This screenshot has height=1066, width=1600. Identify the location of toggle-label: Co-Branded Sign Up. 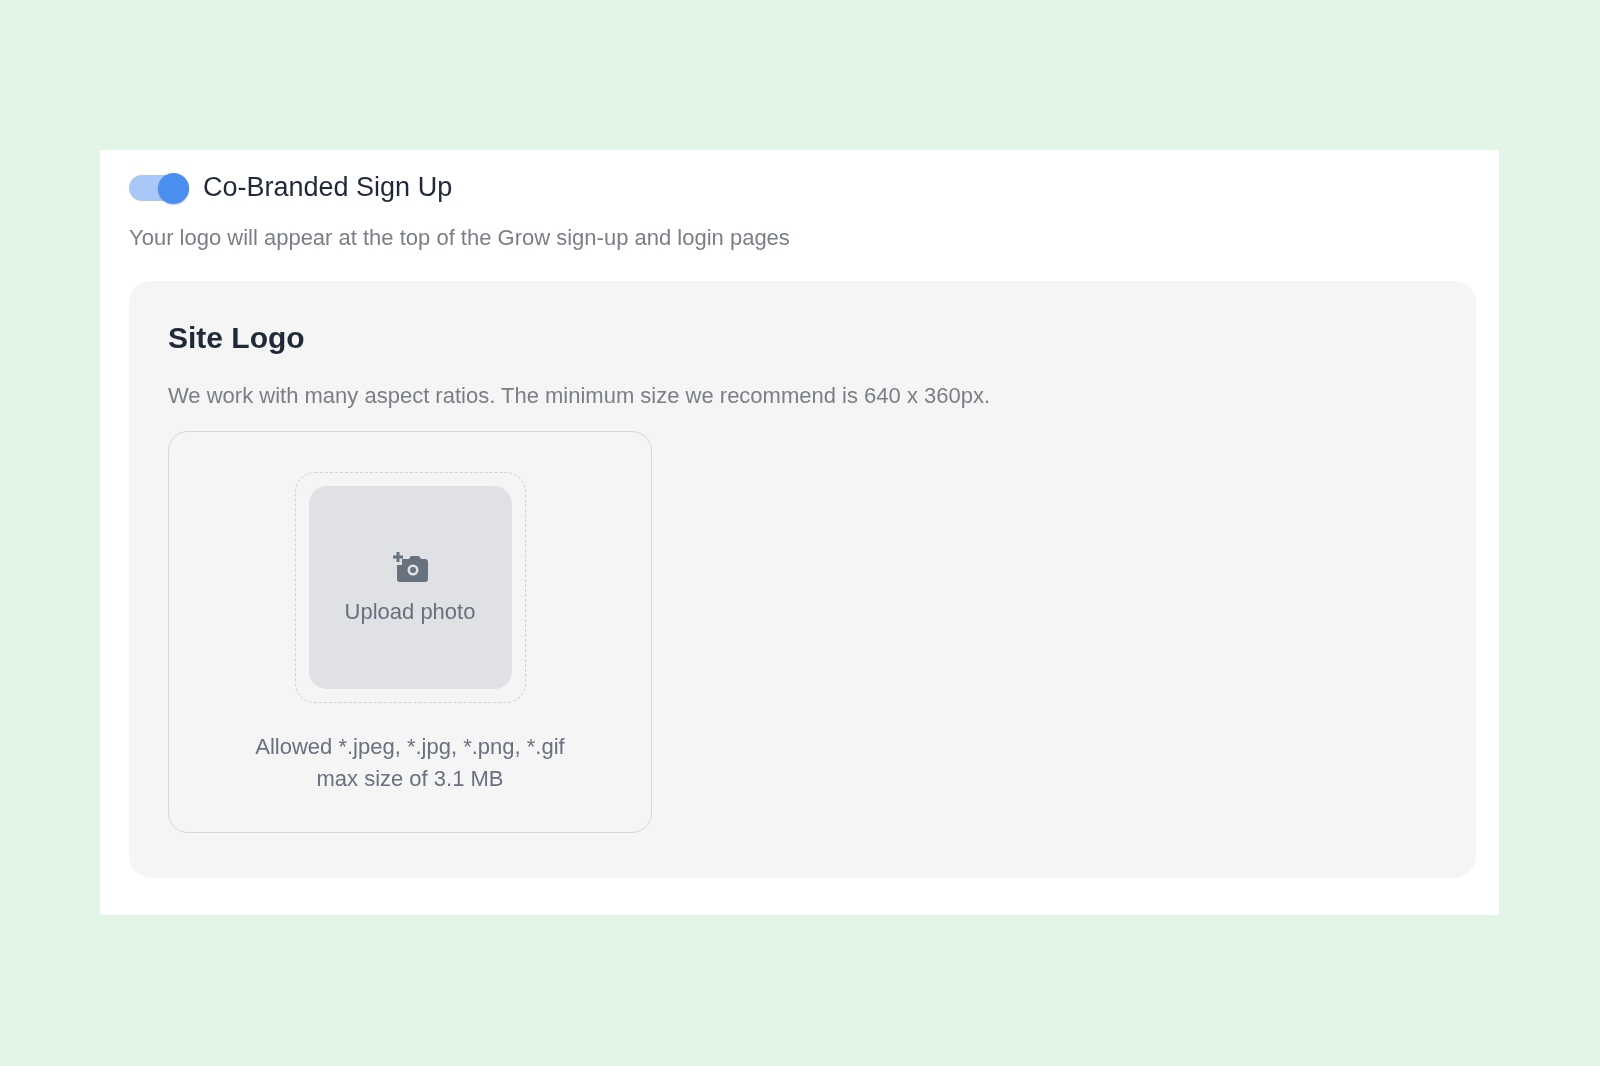
(328, 187).